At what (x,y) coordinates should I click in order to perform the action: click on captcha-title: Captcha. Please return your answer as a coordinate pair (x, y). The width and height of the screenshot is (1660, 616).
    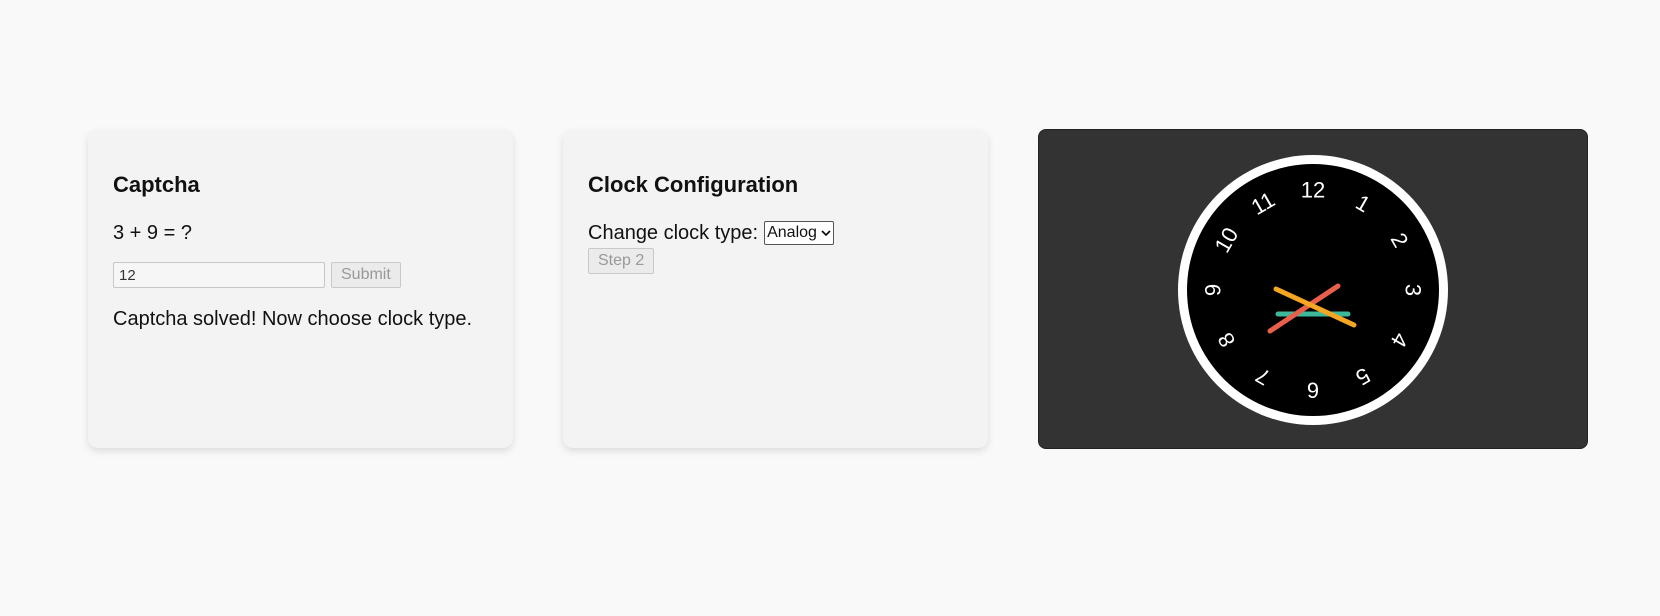
    Looking at the image, I should click on (156, 184).